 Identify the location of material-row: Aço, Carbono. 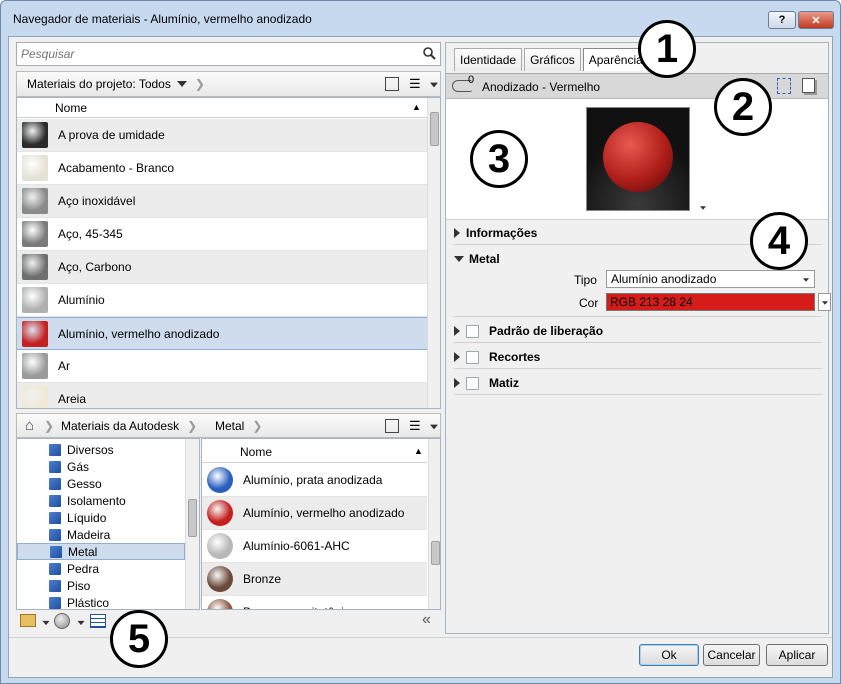
(222, 267).